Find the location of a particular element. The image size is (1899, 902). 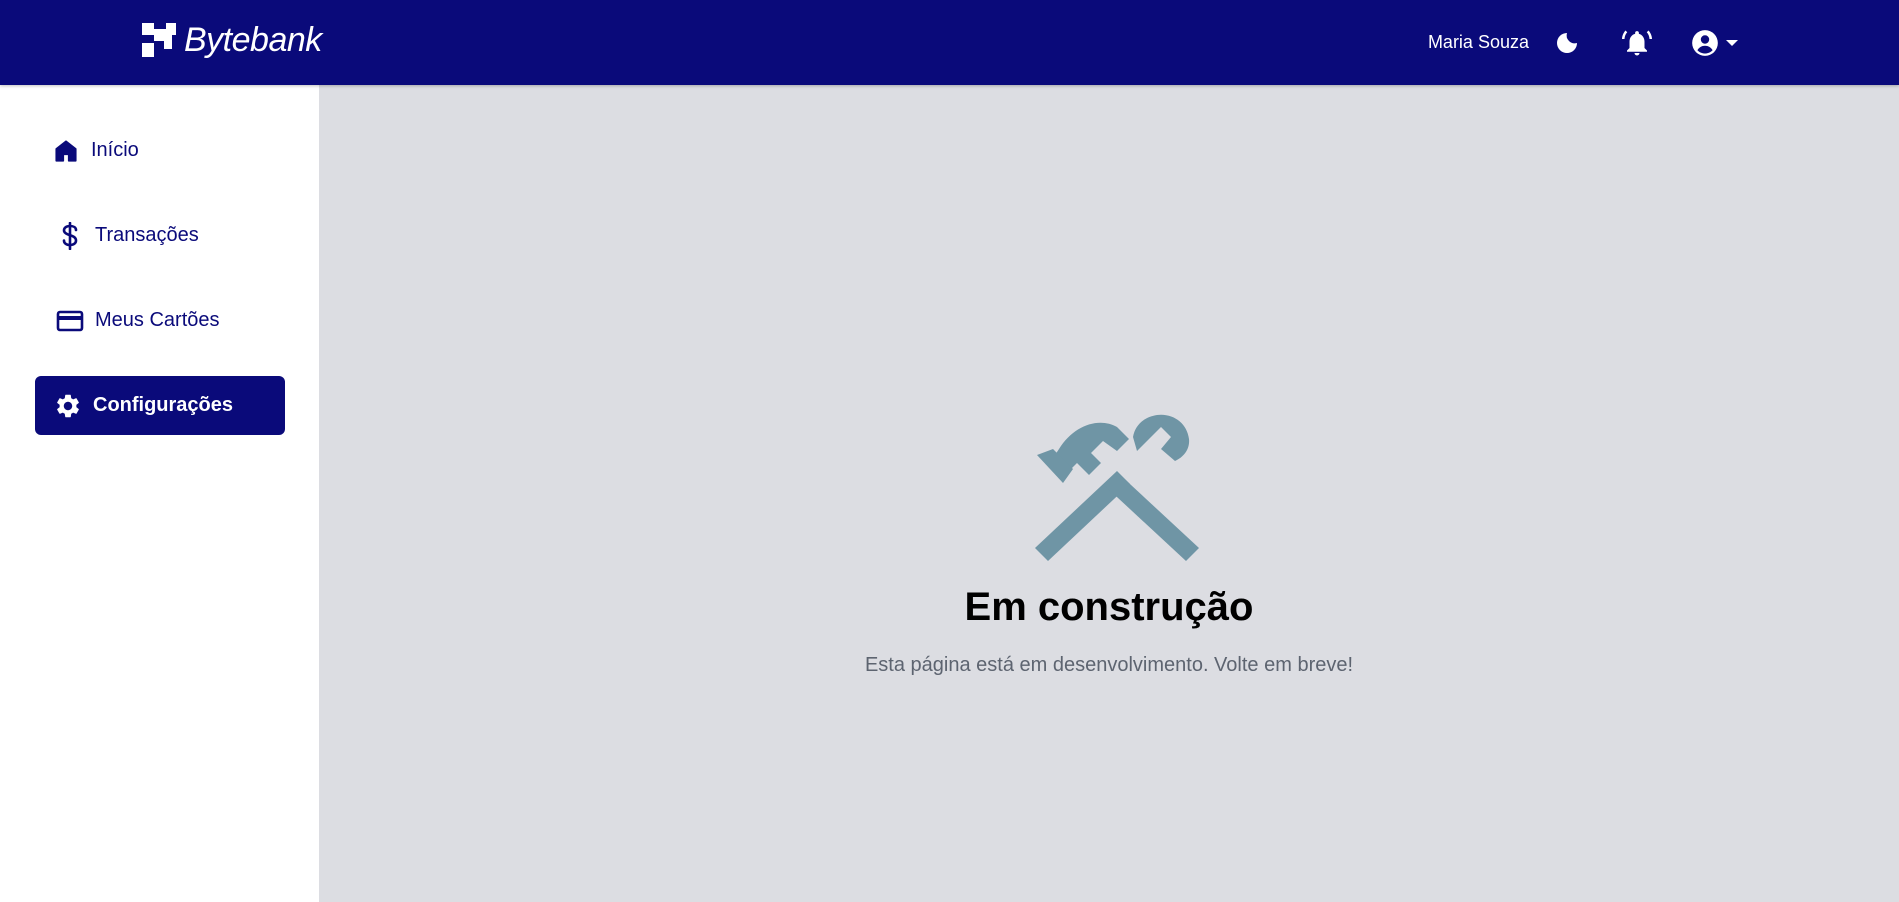

gear-icon is located at coordinates (68, 406).